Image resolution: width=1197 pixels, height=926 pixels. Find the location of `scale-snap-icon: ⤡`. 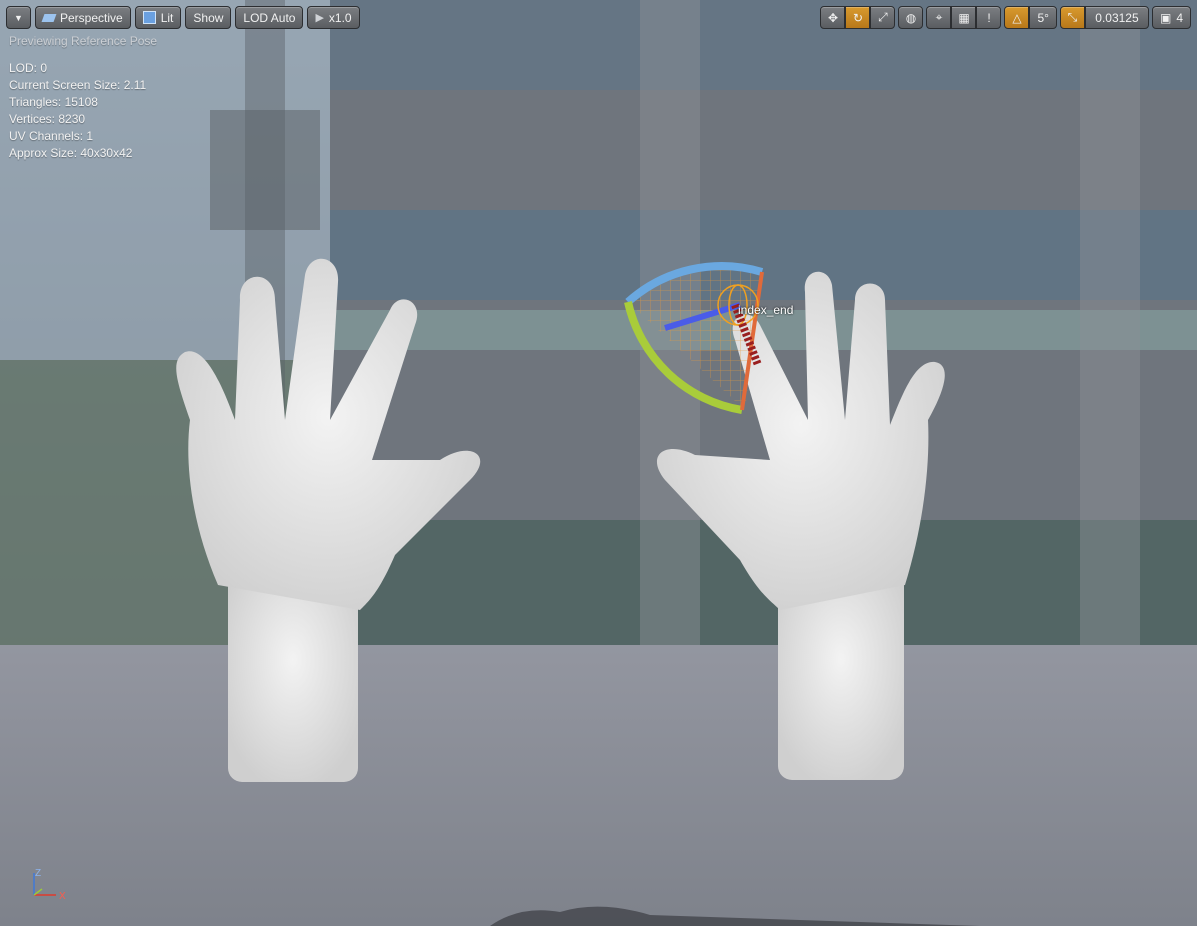

scale-snap-icon: ⤡ is located at coordinates (1072, 17).